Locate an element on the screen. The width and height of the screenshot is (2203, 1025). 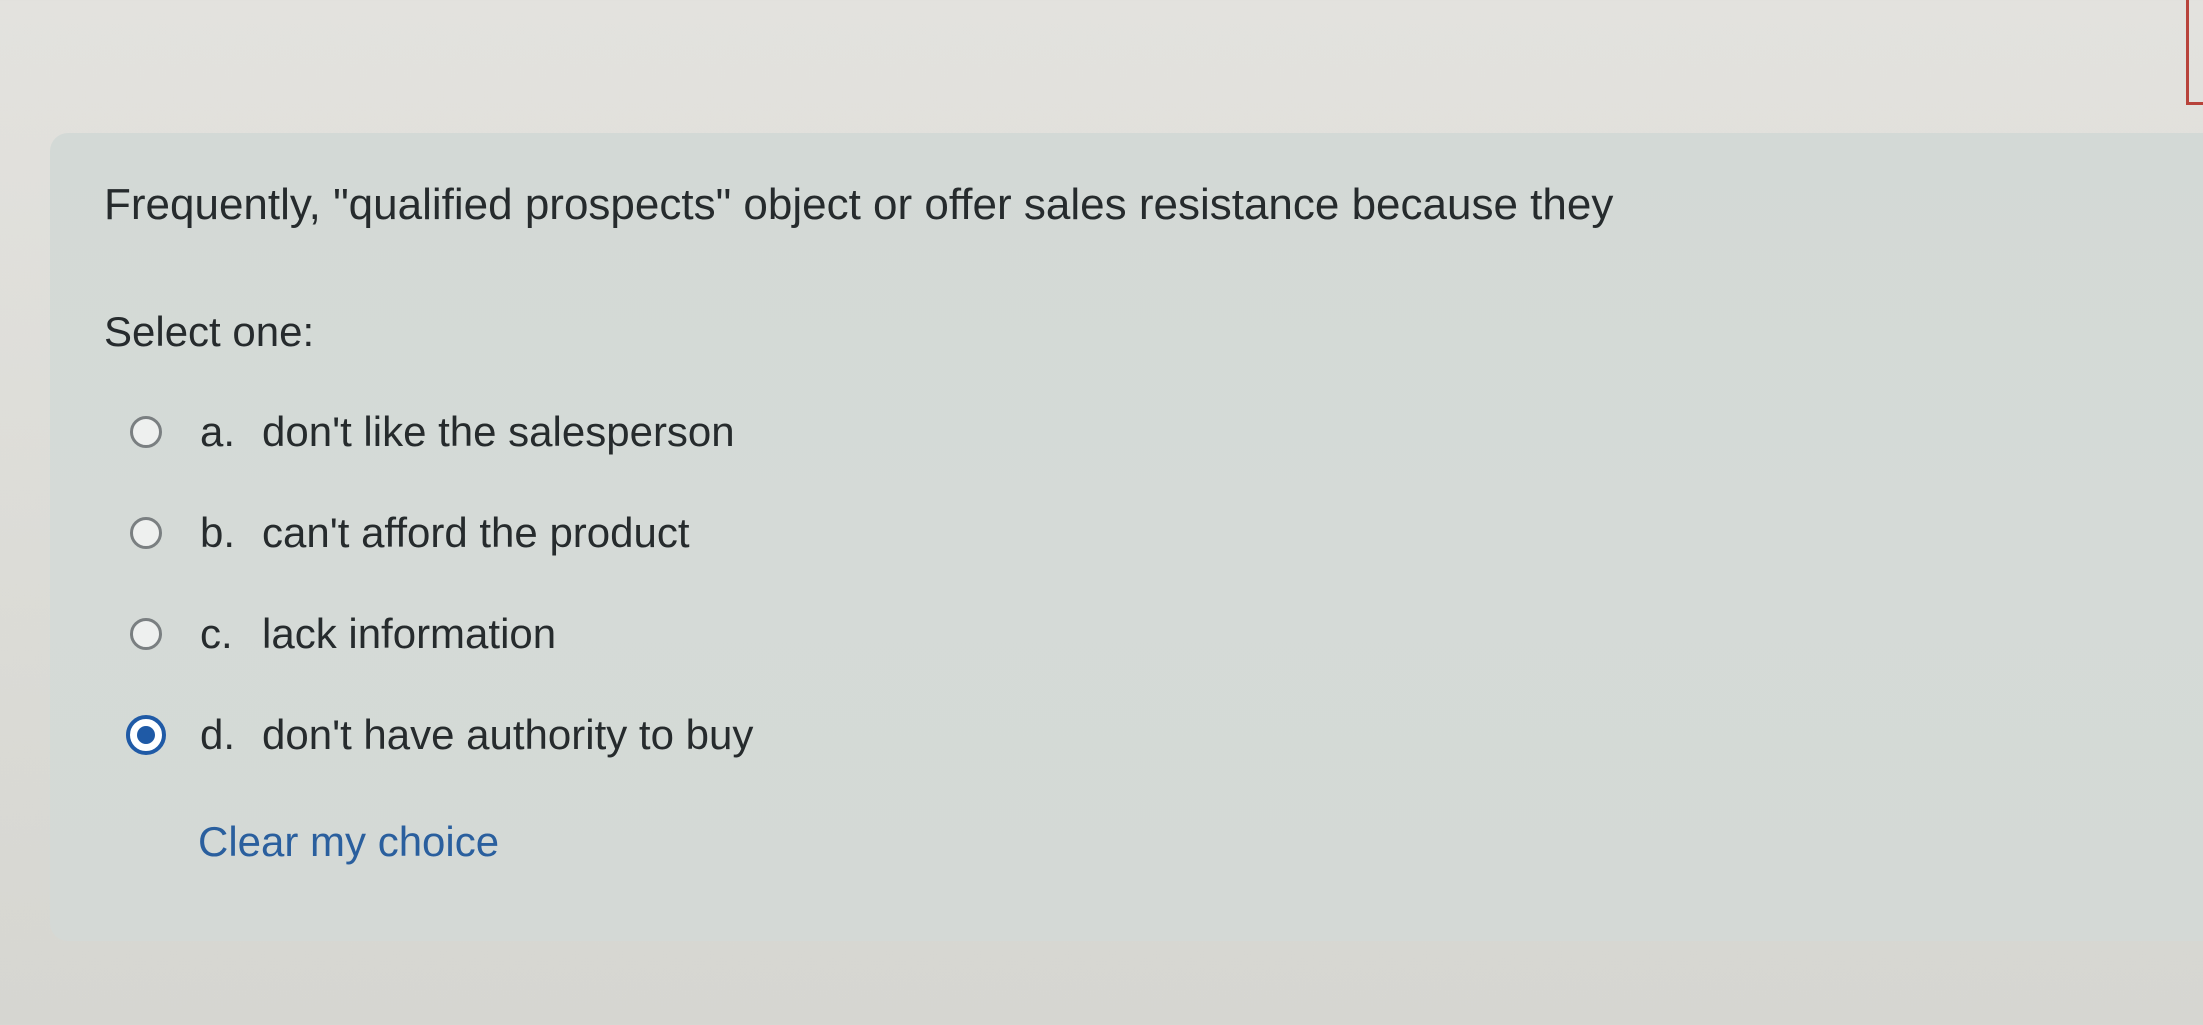
edge-border is located at coordinates (2194, 52).